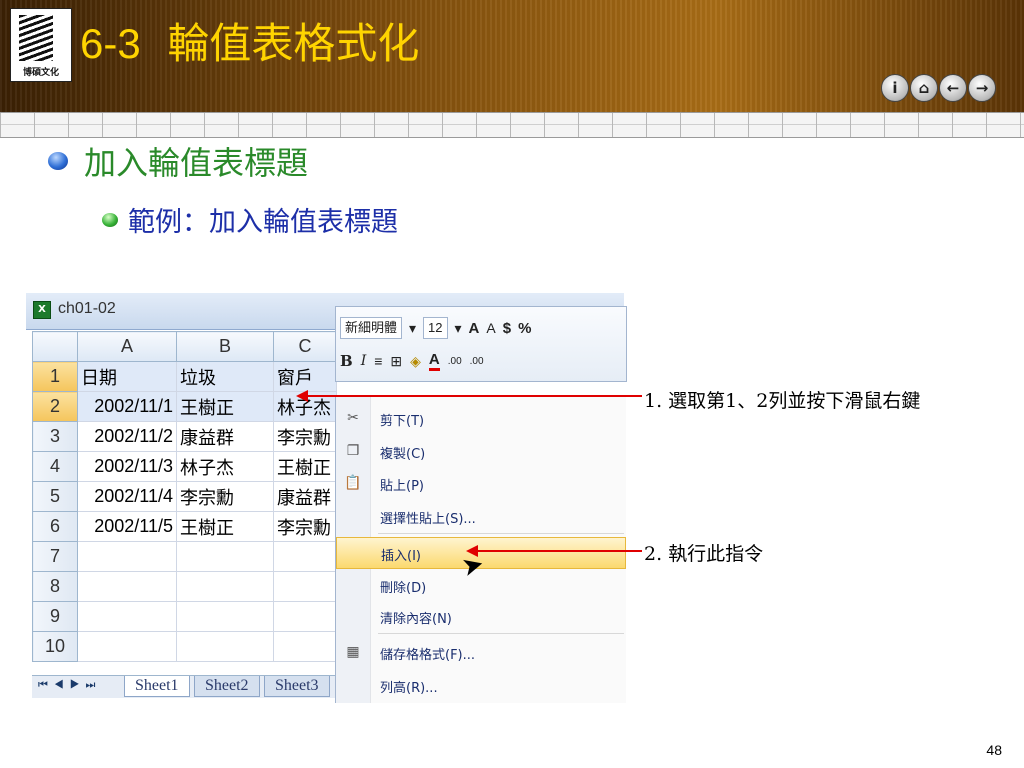 Image resolution: width=1024 pixels, height=768 pixels. Describe the element at coordinates (490, 328) in the screenshot. I see `shrink-font-button: A` at that location.